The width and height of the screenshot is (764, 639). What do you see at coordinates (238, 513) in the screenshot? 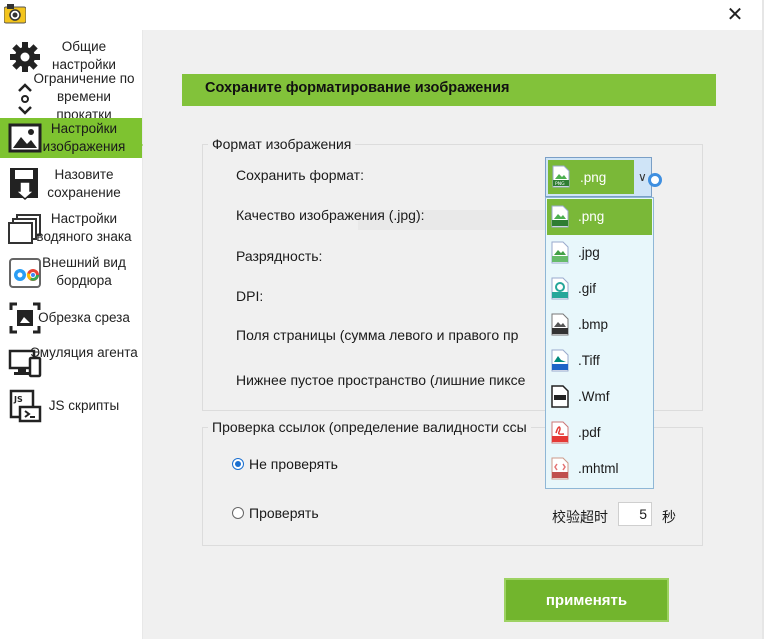
I see `radio-check` at bounding box center [238, 513].